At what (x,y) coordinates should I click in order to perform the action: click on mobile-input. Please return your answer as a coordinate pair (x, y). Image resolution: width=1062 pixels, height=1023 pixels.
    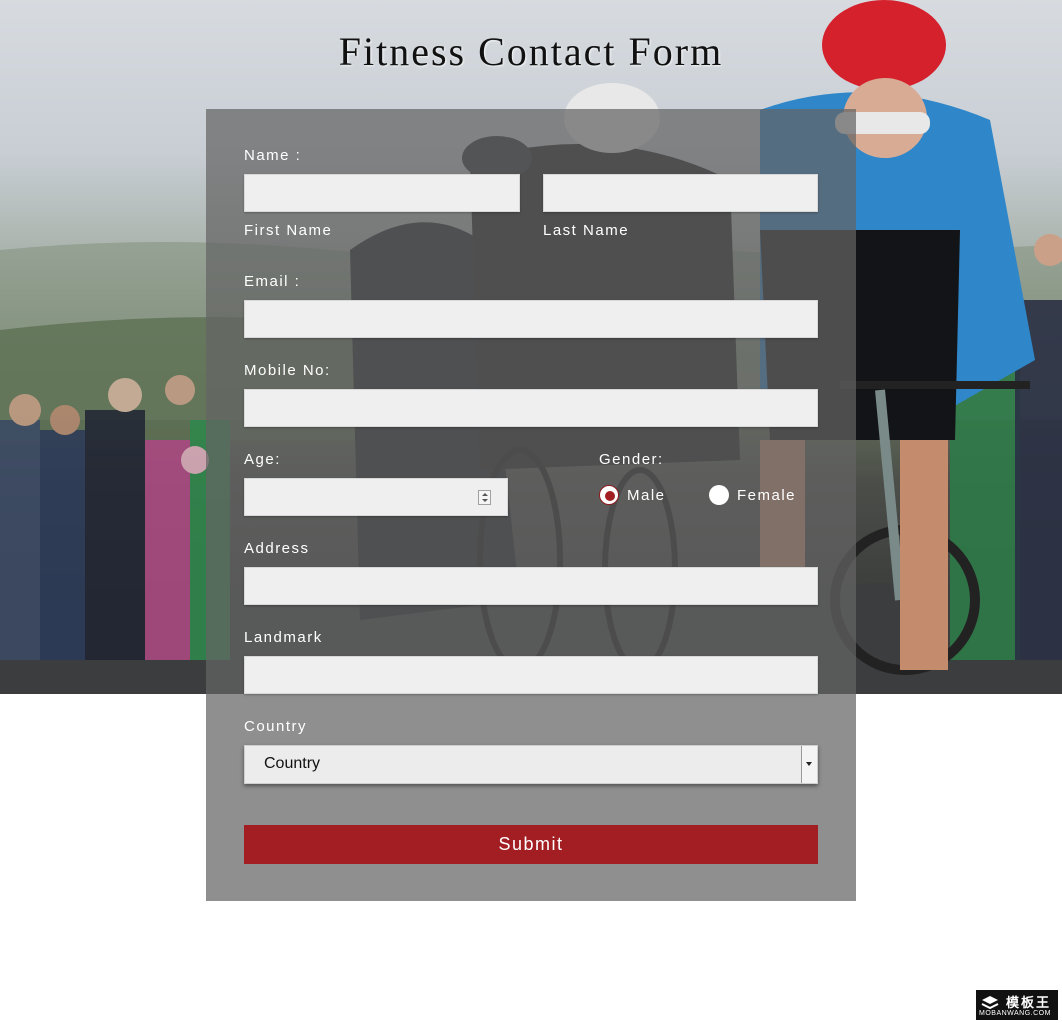
    Looking at the image, I should click on (531, 408).